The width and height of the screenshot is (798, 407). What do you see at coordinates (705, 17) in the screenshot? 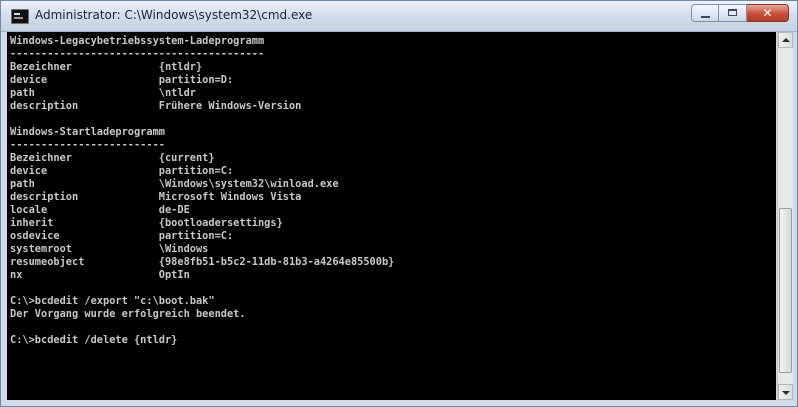
I see `minimize-icon` at bounding box center [705, 17].